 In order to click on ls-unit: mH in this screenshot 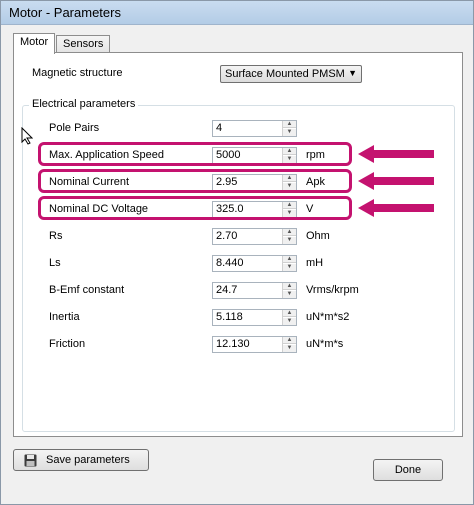, I will do `click(315, 263)`.